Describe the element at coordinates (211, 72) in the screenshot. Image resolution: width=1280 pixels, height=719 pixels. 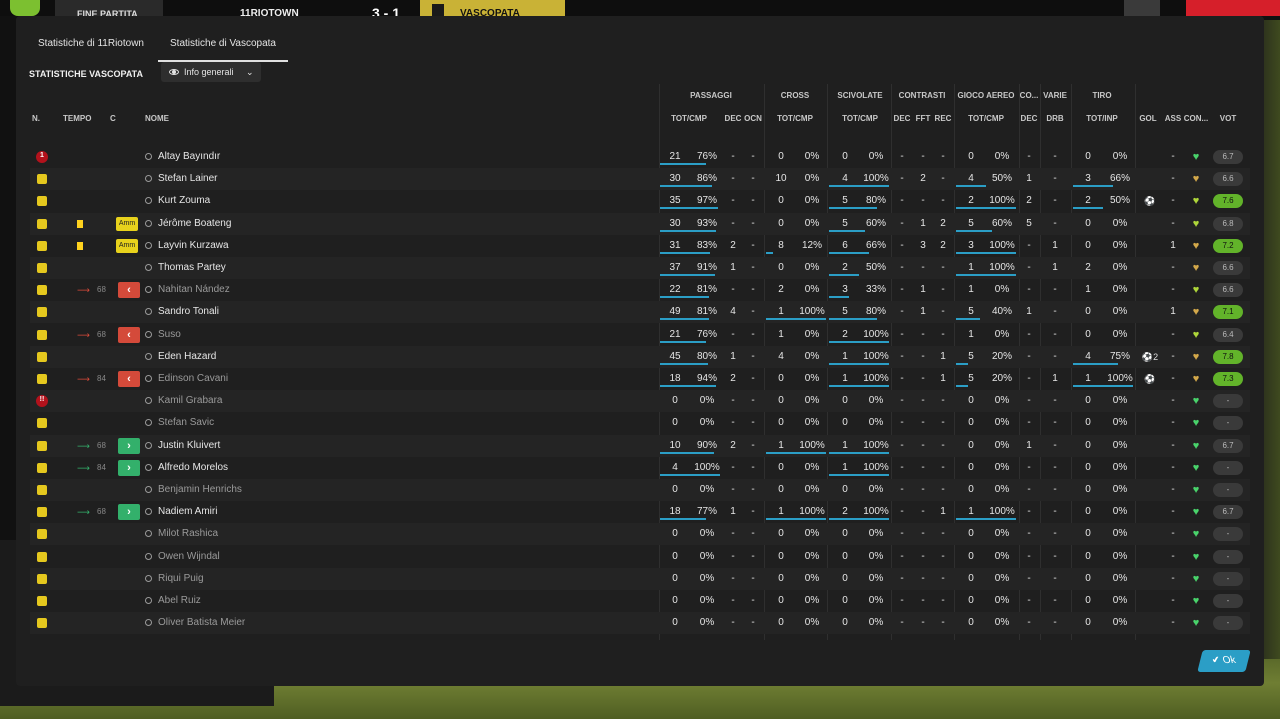
I see `view-dropdown: Info generali ⌄` at that location.